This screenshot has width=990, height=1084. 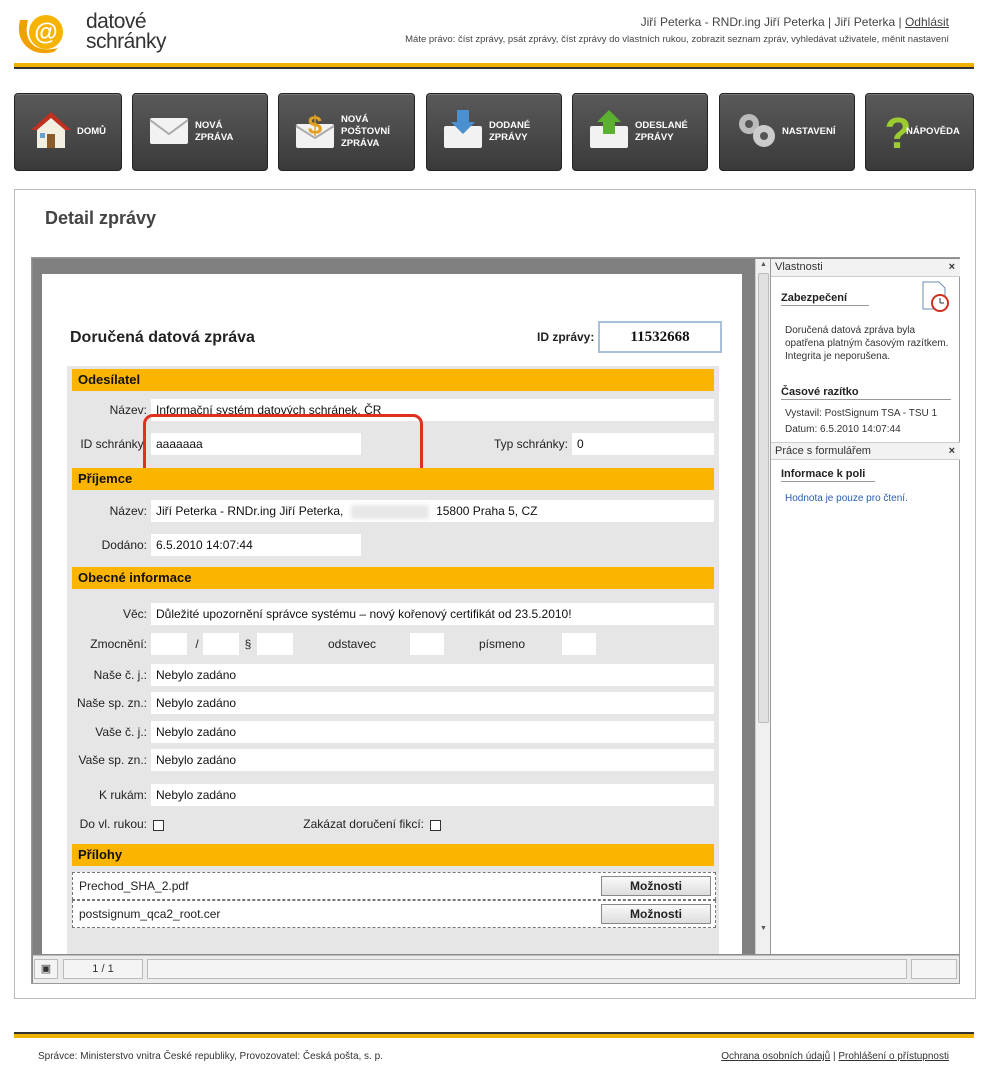 I want to click on page-title: Detail zprávy, so click(x=101, y=218).